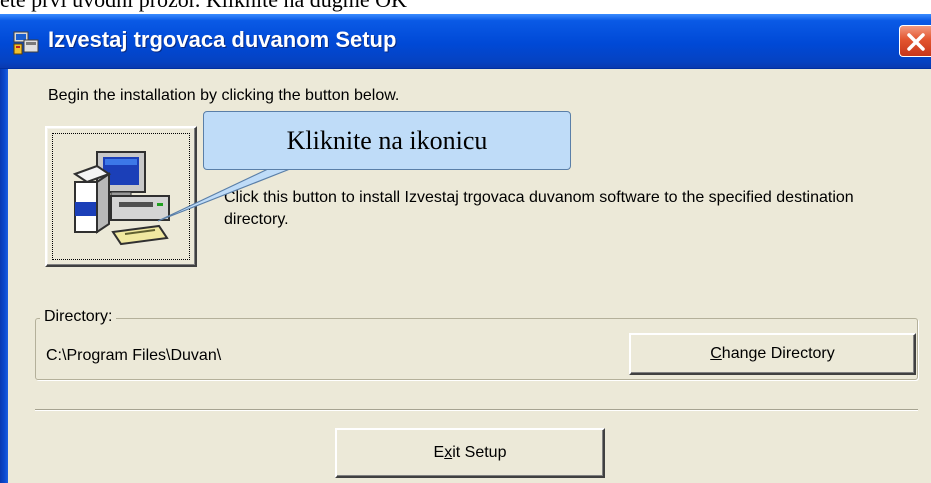 The height and width of the screenshot is (483, 931). I want to click on change-directory-label: hange Directory, so click(778, 353).